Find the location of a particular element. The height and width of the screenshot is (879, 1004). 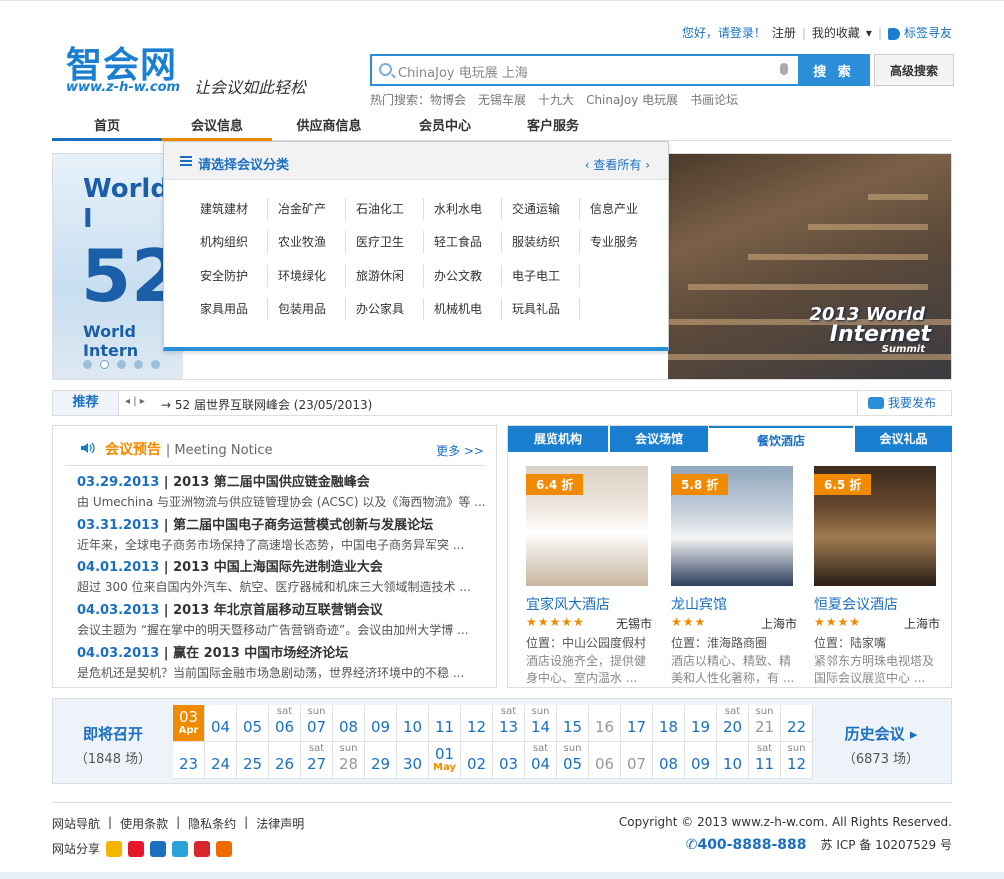

category-item: 电子电工 is located at coordinates (541, 276).